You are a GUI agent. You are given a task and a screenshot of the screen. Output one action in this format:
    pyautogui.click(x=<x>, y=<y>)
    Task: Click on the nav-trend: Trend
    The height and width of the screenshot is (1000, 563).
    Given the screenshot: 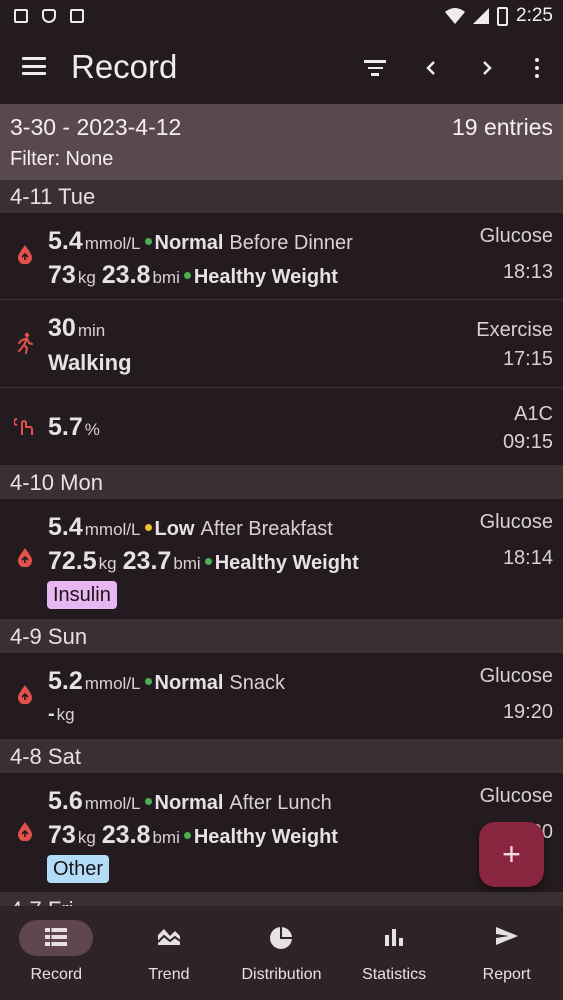 What is the action you would take?
    pyautogui.click(x=169, y=953)
    